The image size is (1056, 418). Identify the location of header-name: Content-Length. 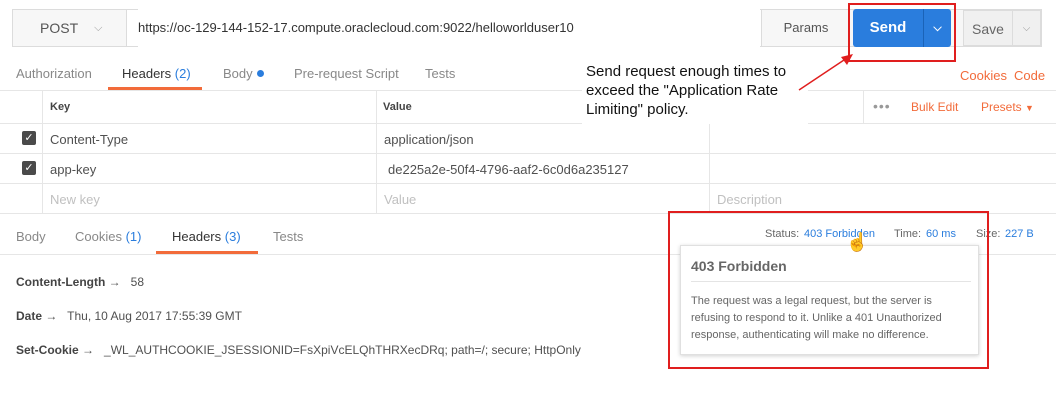
(61, 282).